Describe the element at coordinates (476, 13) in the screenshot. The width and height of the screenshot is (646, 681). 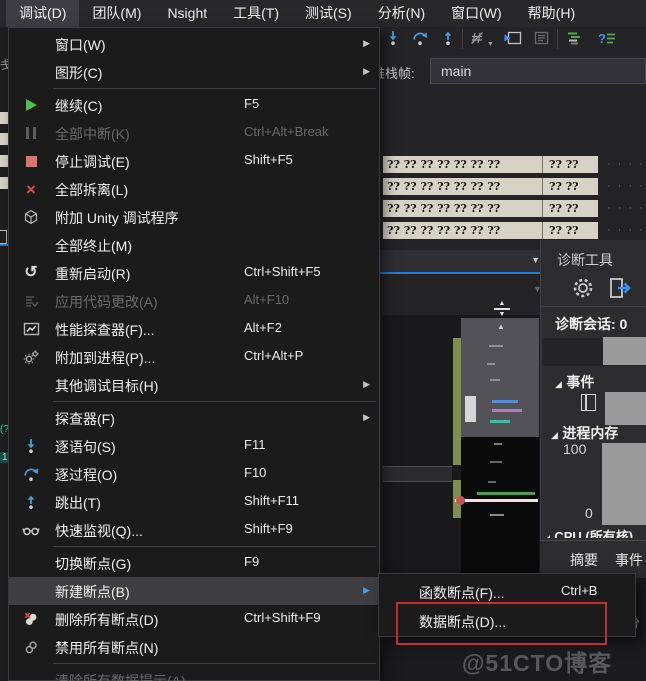
I see `menubar-item-window: 窗口(W)` at that location.